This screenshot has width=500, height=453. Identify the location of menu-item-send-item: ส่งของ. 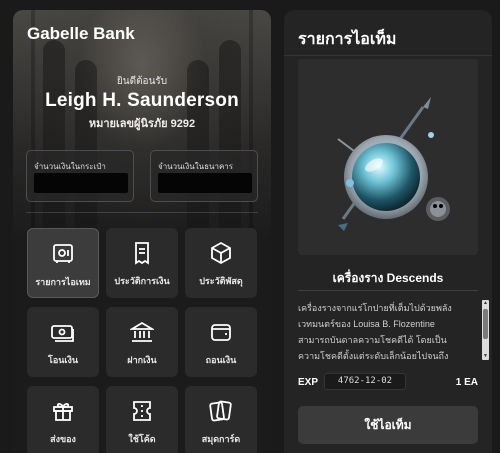
(63, 419).